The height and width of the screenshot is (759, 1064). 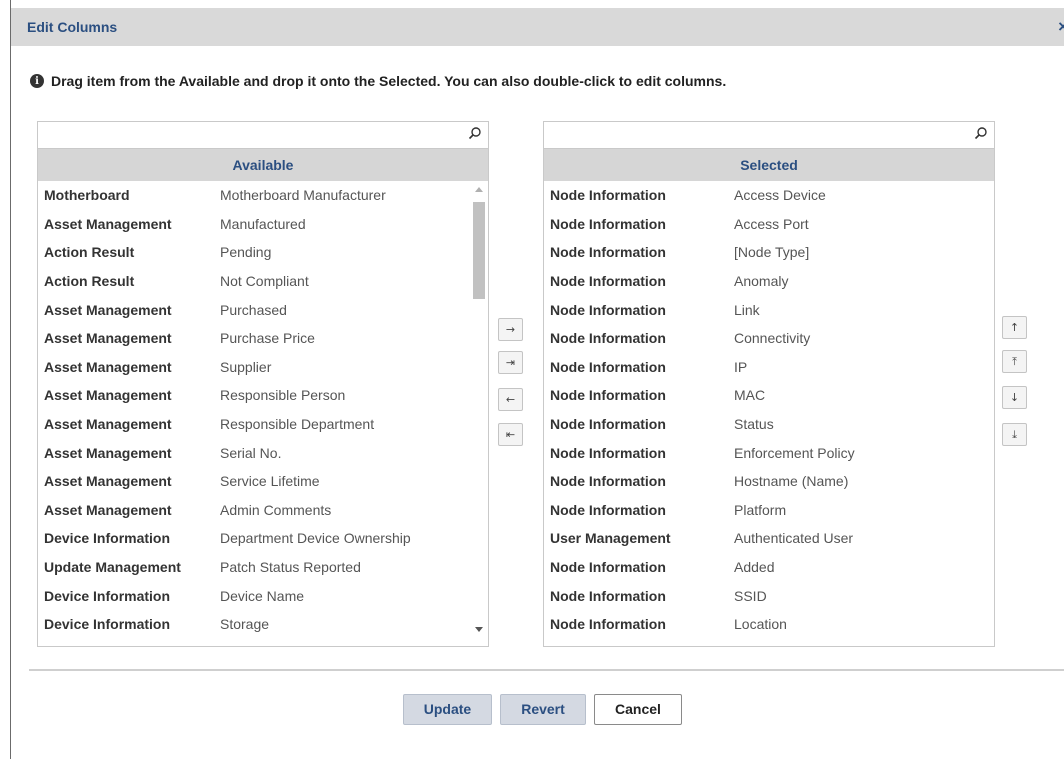 I want to click on selected-header: Selected, so click(x=769, y=165).